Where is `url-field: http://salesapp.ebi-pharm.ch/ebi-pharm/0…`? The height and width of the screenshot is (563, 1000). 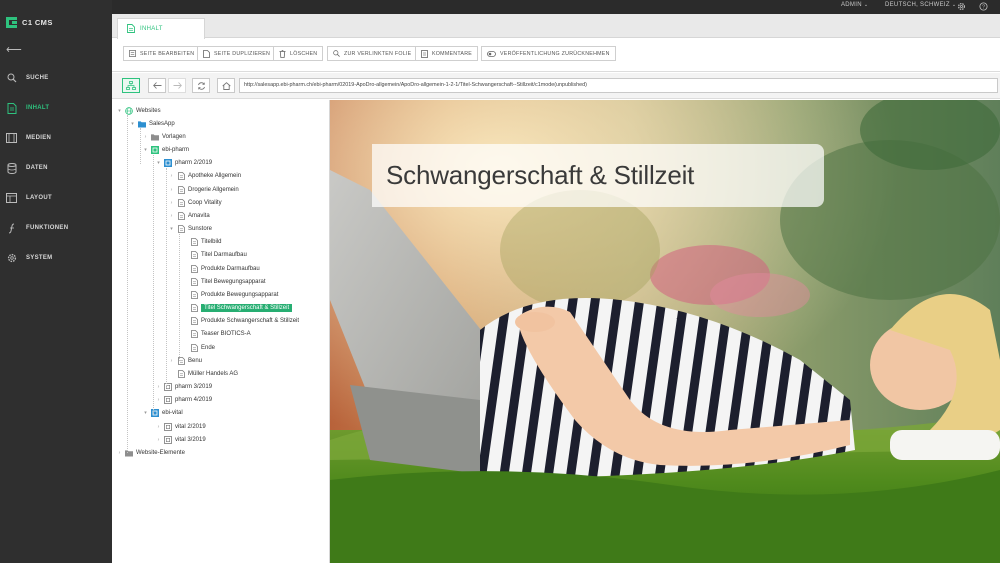 url-field: http://salesapp.ebi-pharm.ch/ebi-pharm/0… is located at coordinates (618, 85).